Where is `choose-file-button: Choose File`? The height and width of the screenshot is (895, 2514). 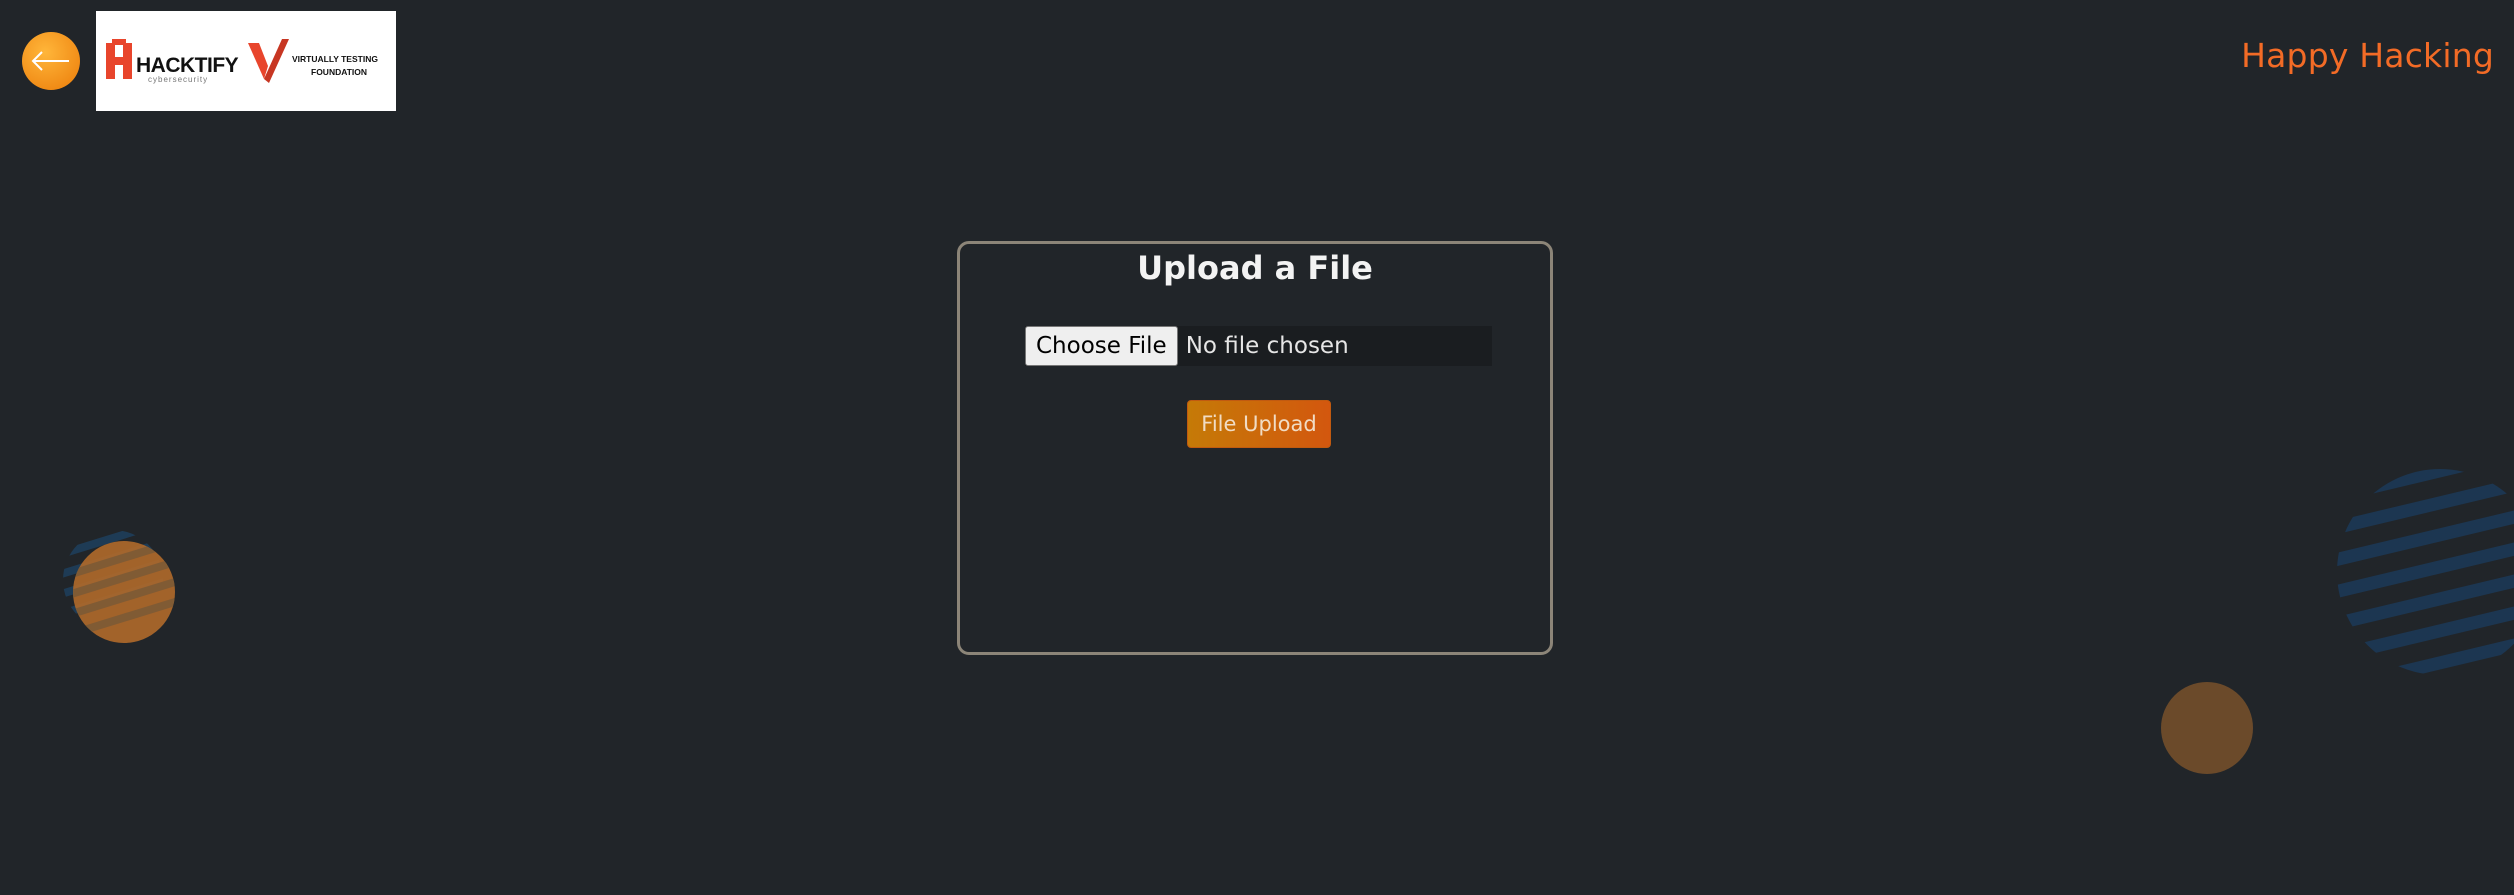 choose-file-button: Choose File is located at coordinates (1101, 346).